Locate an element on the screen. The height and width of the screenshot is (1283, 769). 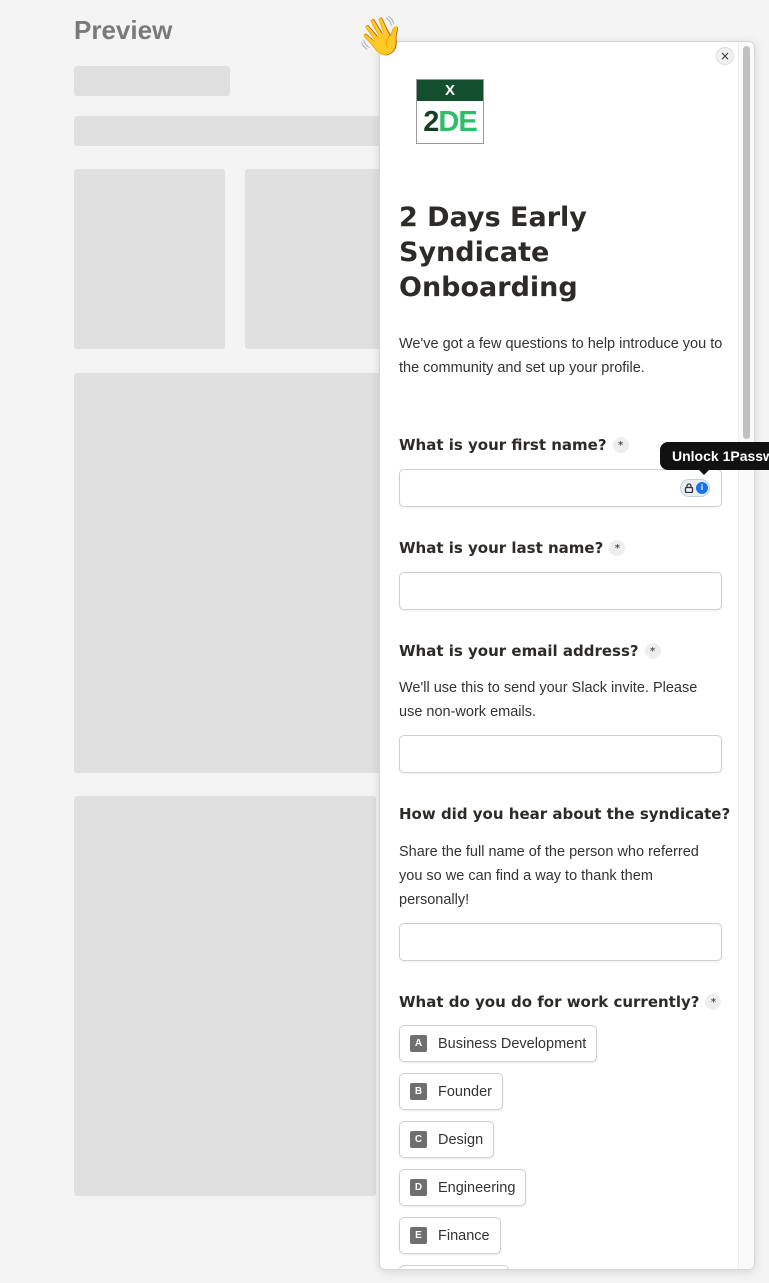
close-button: × is located at coordinates (725, 56).